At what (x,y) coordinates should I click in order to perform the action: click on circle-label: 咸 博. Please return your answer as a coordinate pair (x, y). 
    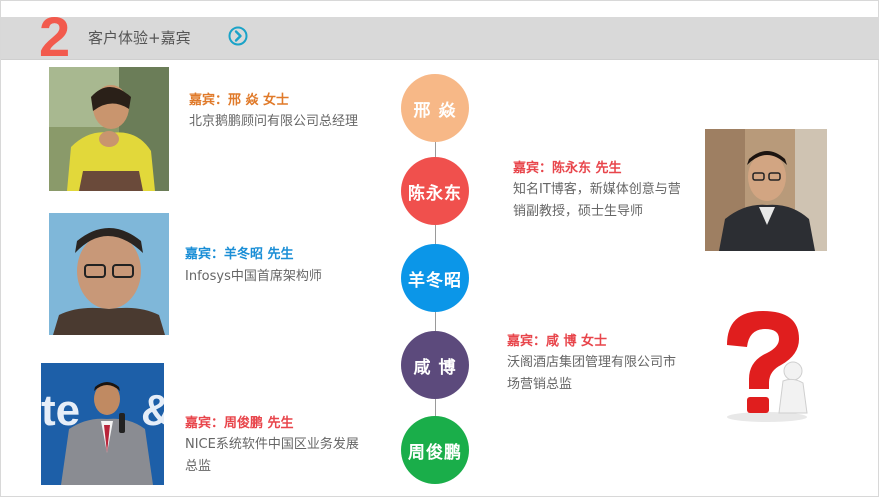
    Looking at the image, I should click on (435, 367).